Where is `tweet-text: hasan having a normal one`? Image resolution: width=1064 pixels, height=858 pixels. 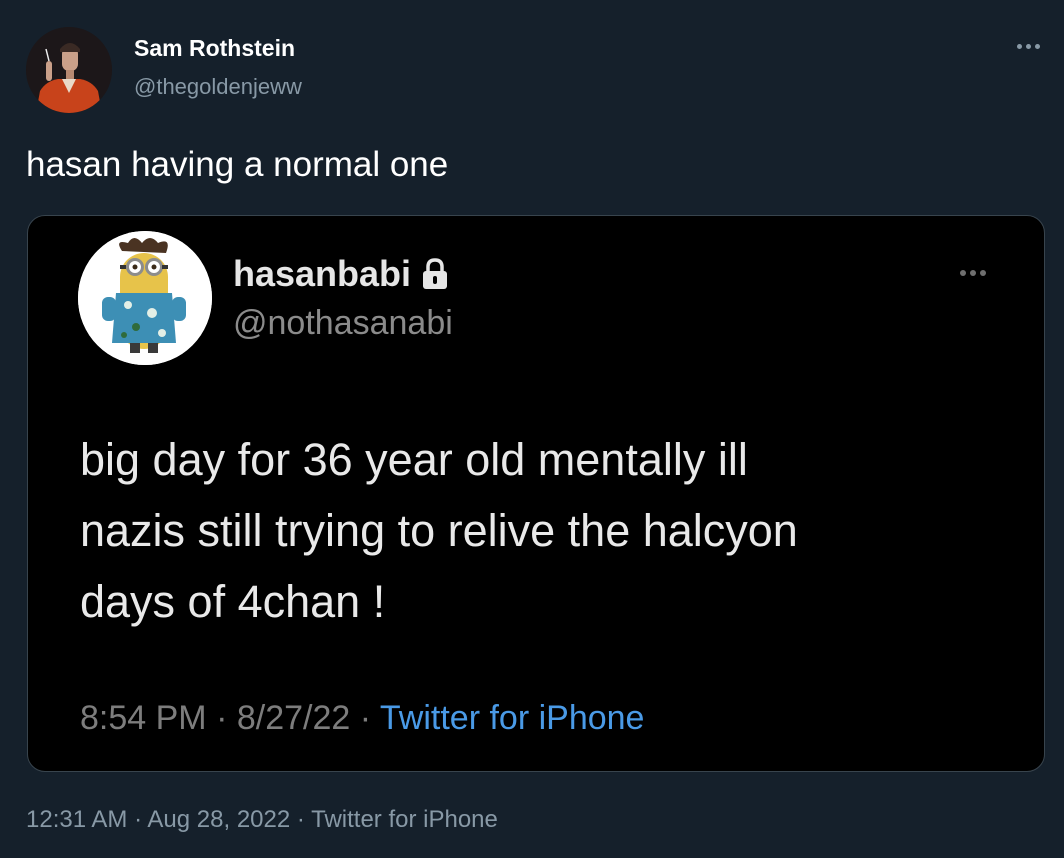 tweet-text: hasan having a normal one is located at coordinates (237, 164).